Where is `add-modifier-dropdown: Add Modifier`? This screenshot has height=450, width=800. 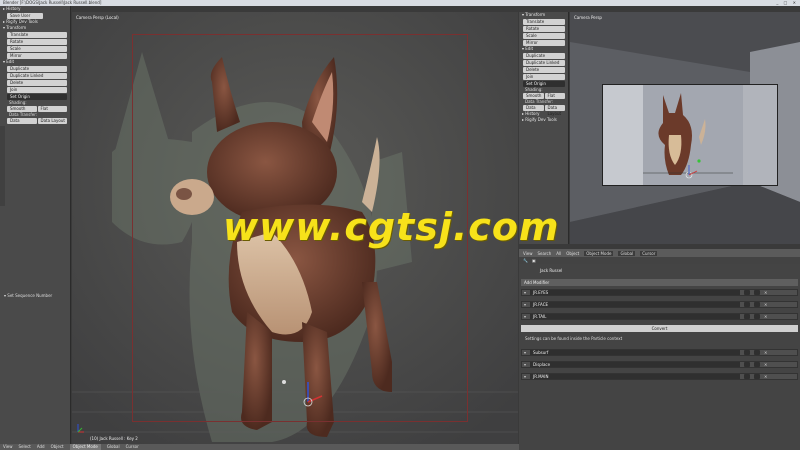
add-modifier-dropdown: Add Modifier is located at coordinates (659, 282).